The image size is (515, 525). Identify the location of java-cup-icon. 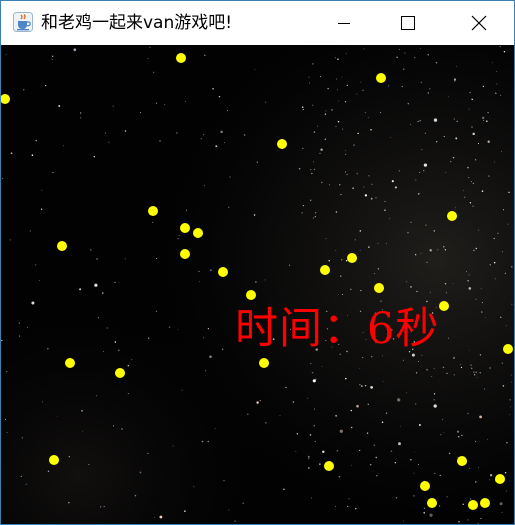
(23, 22).